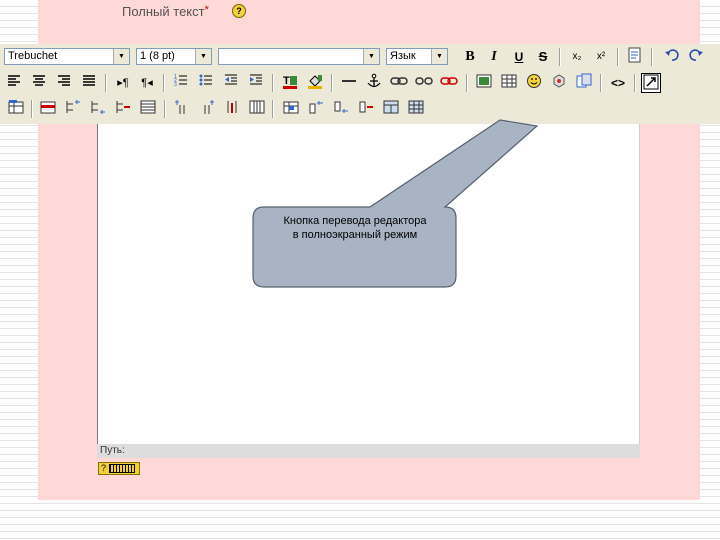  I want to click on callout-bubble, so click(395, 203).